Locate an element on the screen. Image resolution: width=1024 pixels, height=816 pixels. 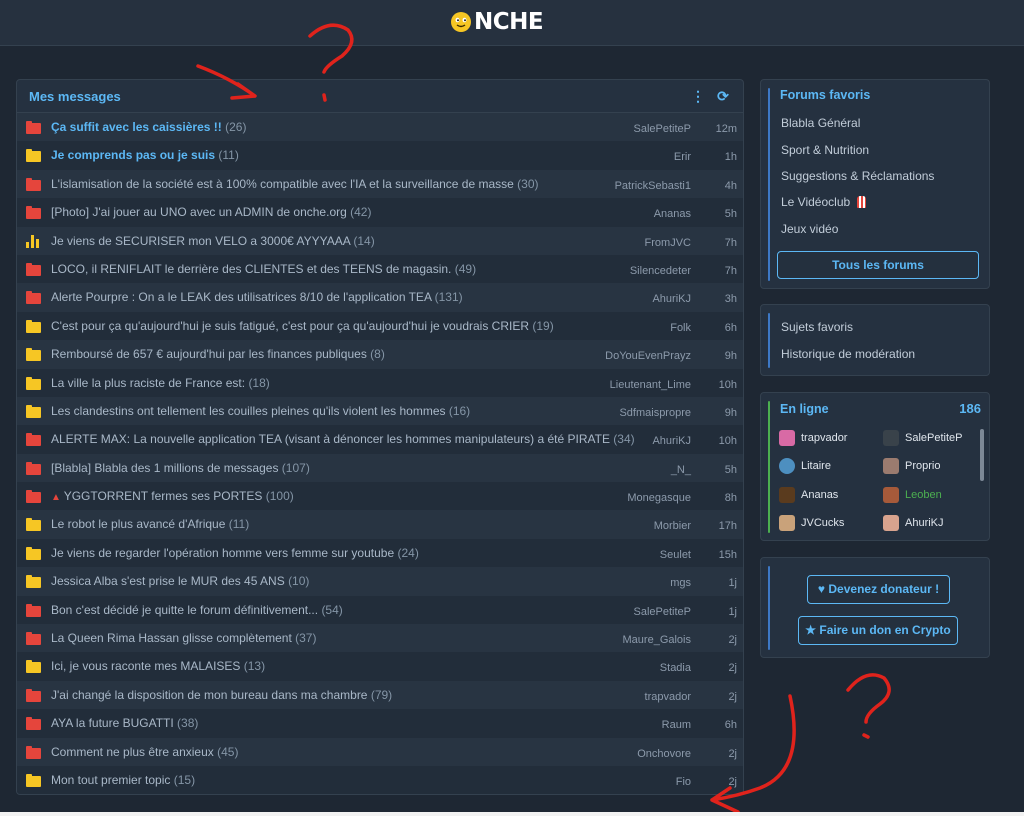
topic-author: Sdfmaispropre is located at coordinates (655, 413).